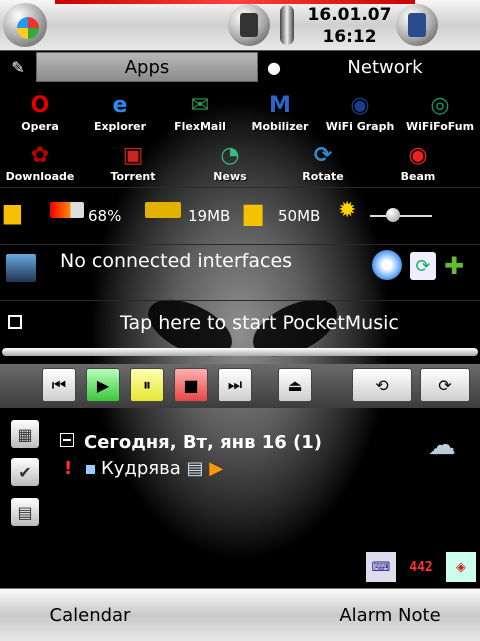  What do you see at coordinates (259, 323) in the screenshot?
I see `pocketmusic-prompt: Tap here to start PocketMusic` at bounding box center [259, 323].